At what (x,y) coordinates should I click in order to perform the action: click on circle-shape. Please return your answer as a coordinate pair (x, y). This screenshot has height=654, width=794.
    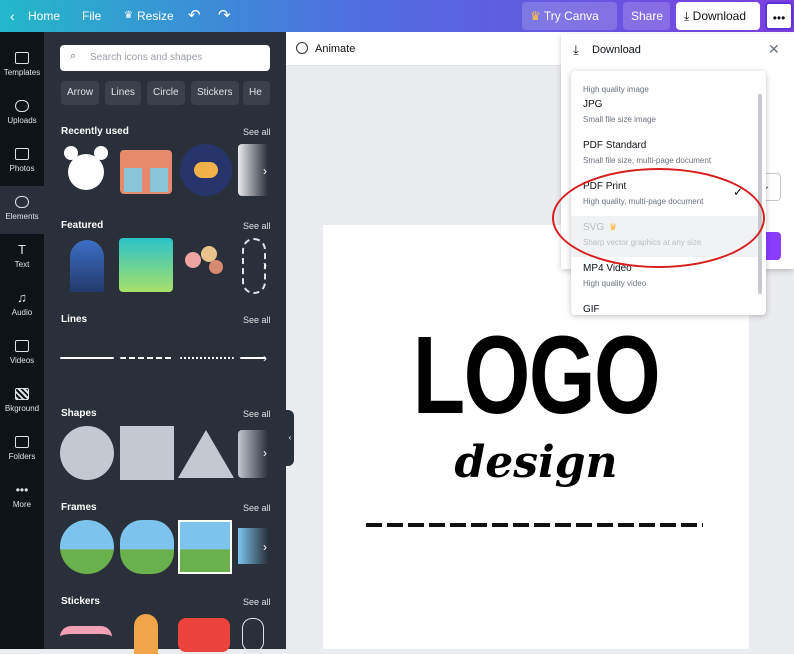
    Looking at the image, I should click on (87, 453).